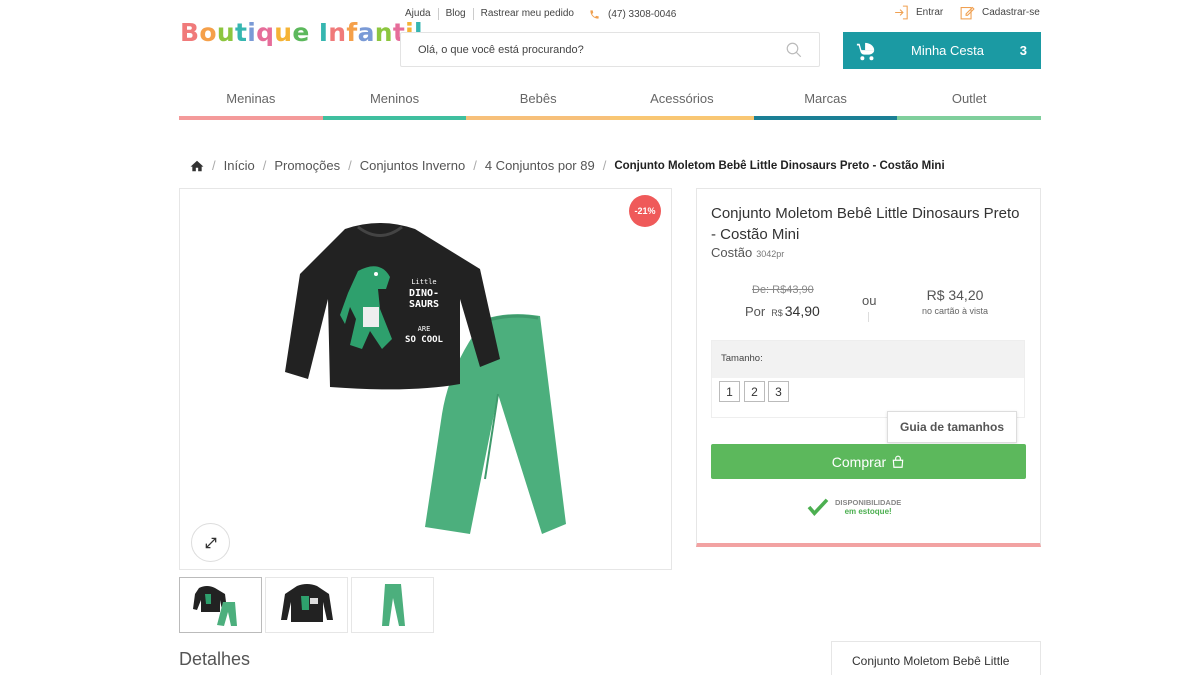 This screenshot has width=1200, height=675. Describe the element at coordinates (314, 32) in the screenshot. I see `logo-letter` at that location.